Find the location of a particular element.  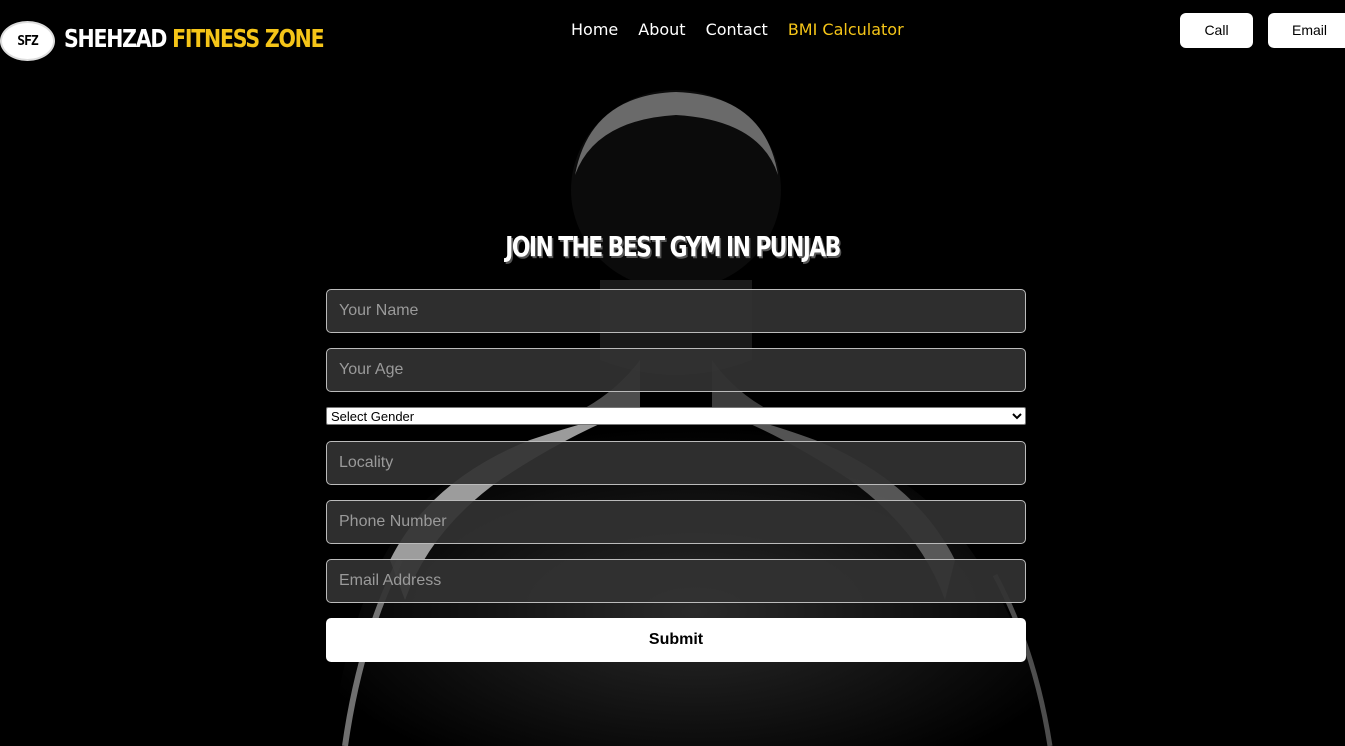

logo-mark-icon: SFZ is located at coordinates (28, 41).